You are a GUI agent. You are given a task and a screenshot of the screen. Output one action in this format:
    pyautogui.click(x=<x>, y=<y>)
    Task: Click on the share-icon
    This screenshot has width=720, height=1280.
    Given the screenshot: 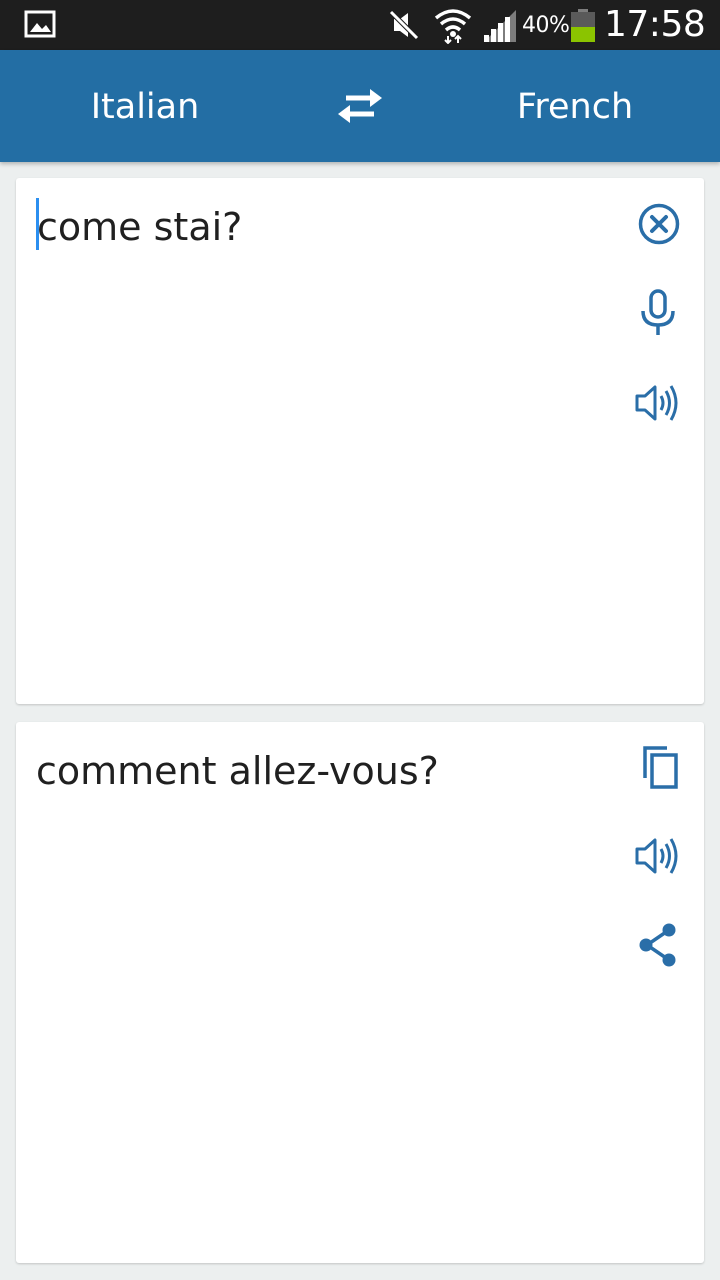 What is the action you would take?
    pyautogui.click(x=657, y=945)
    